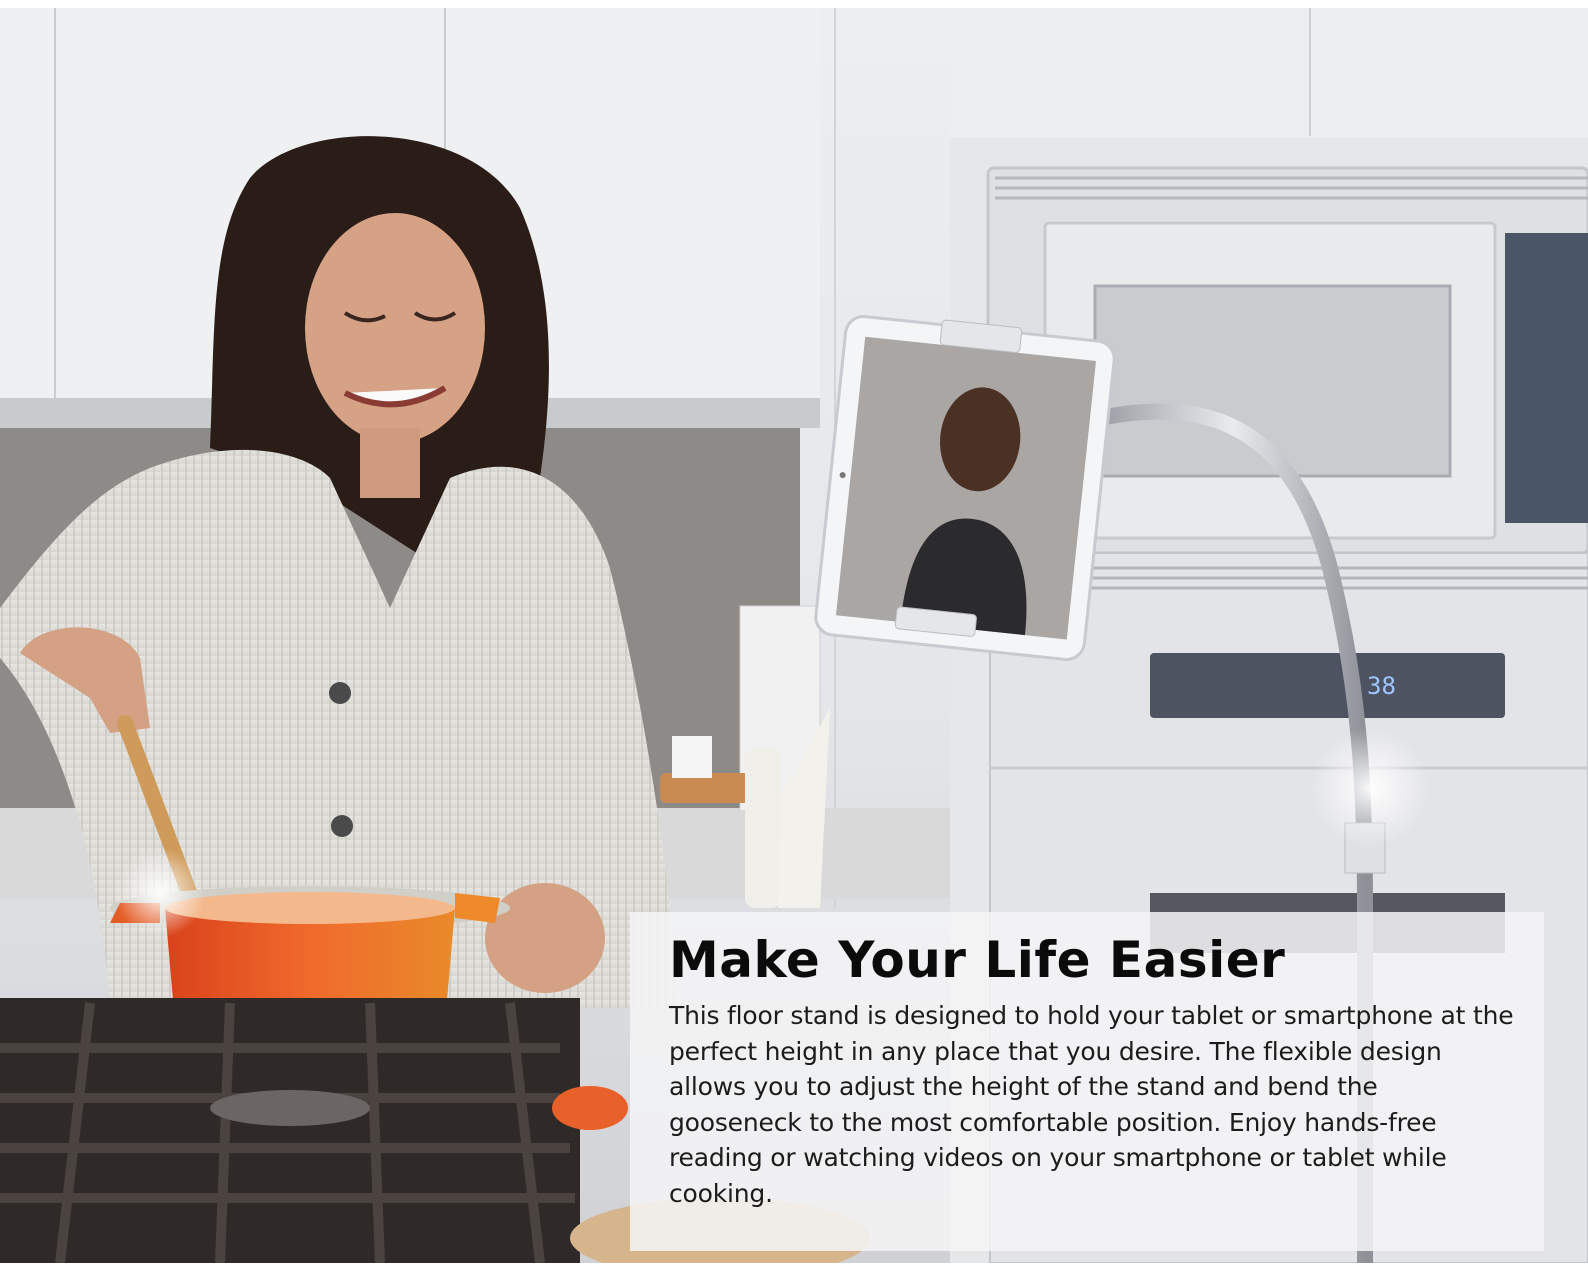 The width and height of the screenshot is (1588, 1270). What do you see at coordinates (977, 960) in the screenshot?
I see `headline: Make Your Life Easier` at bounding box center [977, 960].